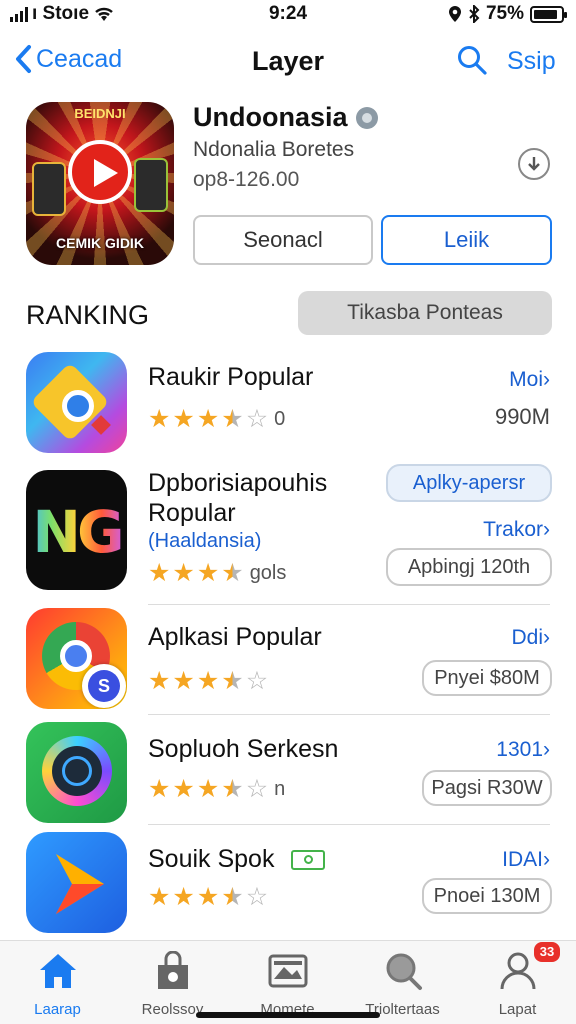 The width and height of the screenshot is (576, 1024). What do you see at coordinates (76, 658) in the screenshot?
I see `app-icon: S` at bounding box center [76, 658].